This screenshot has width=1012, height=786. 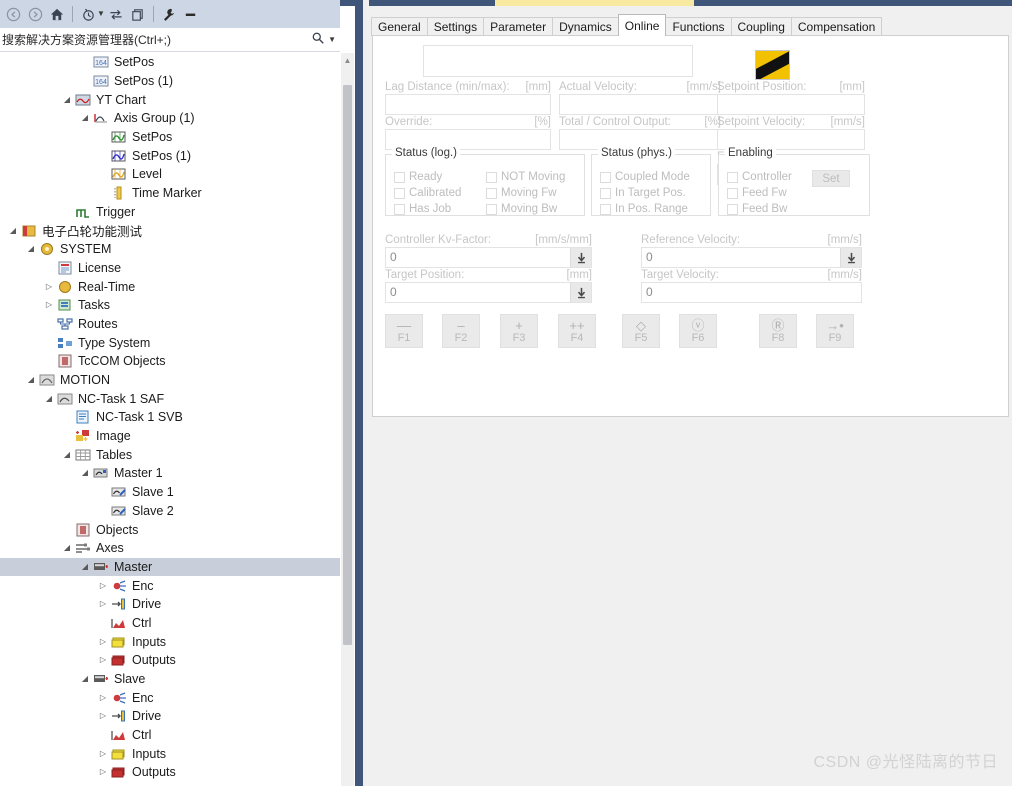 I want to click on tree-item-axes: ◢ Axes, so click(x=170, y=548).